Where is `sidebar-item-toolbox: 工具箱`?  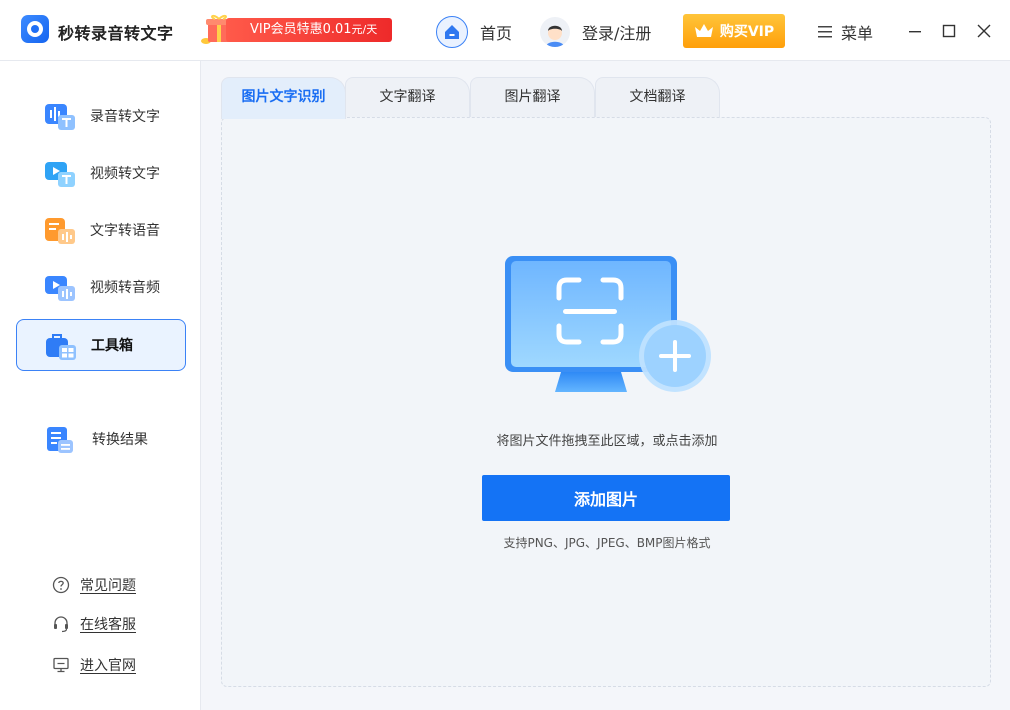 sidebar-item-toolbox: 工具箱 is located at coordinates (101, 345).